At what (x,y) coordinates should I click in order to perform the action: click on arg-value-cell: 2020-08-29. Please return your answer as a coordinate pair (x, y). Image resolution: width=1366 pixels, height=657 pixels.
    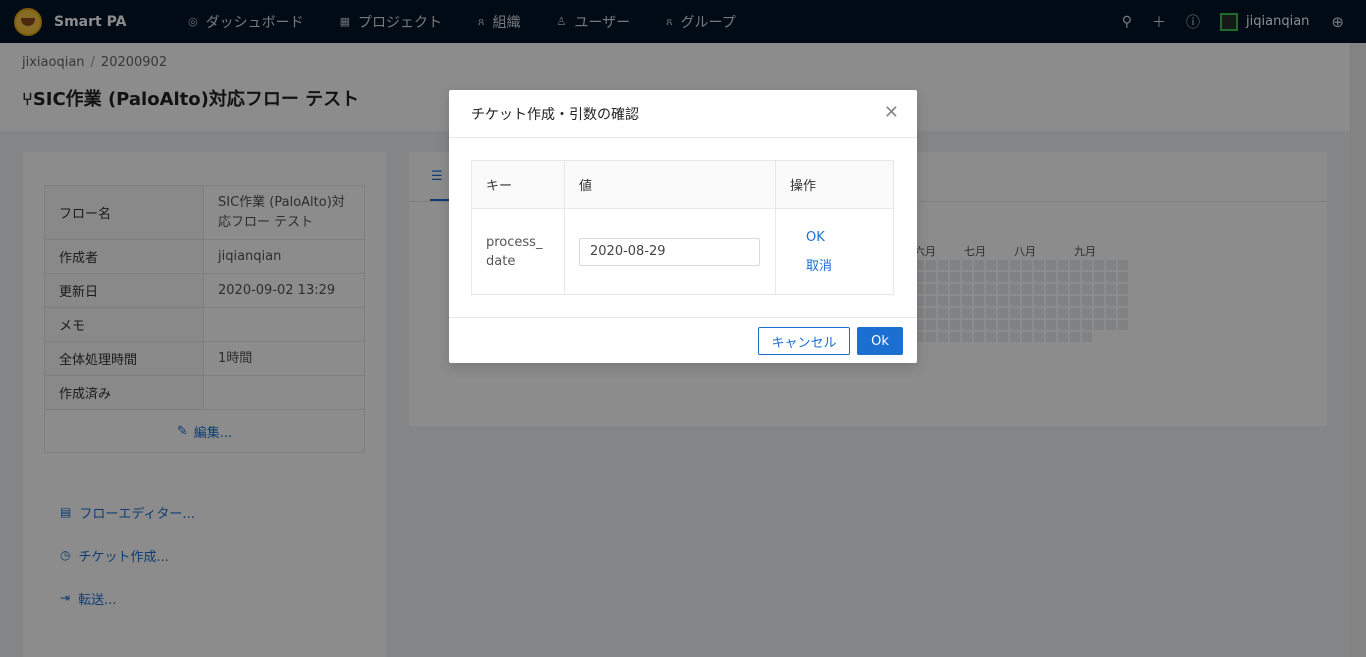
    Looking at the image, I should click on (670, 251).